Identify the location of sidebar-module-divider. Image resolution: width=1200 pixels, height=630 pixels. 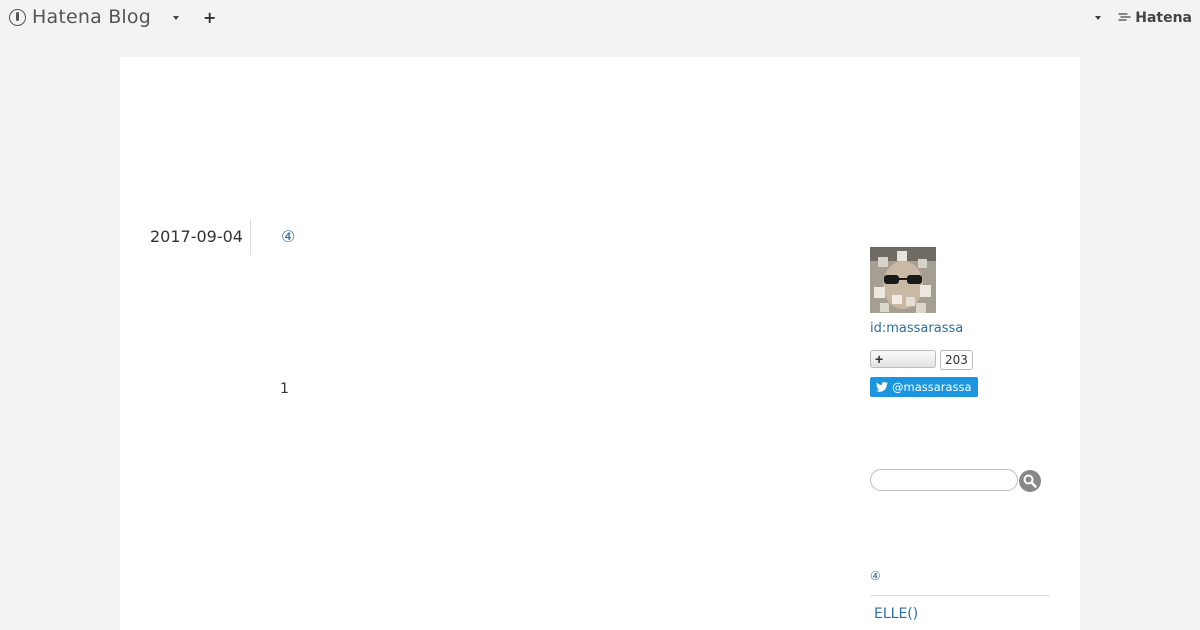
(960, 595).